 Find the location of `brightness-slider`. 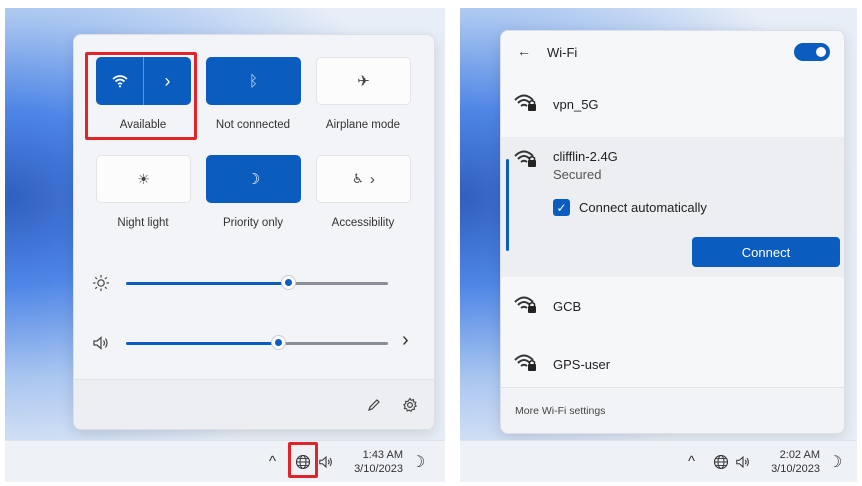

brightness-slider is located at coordinates (242, 283).